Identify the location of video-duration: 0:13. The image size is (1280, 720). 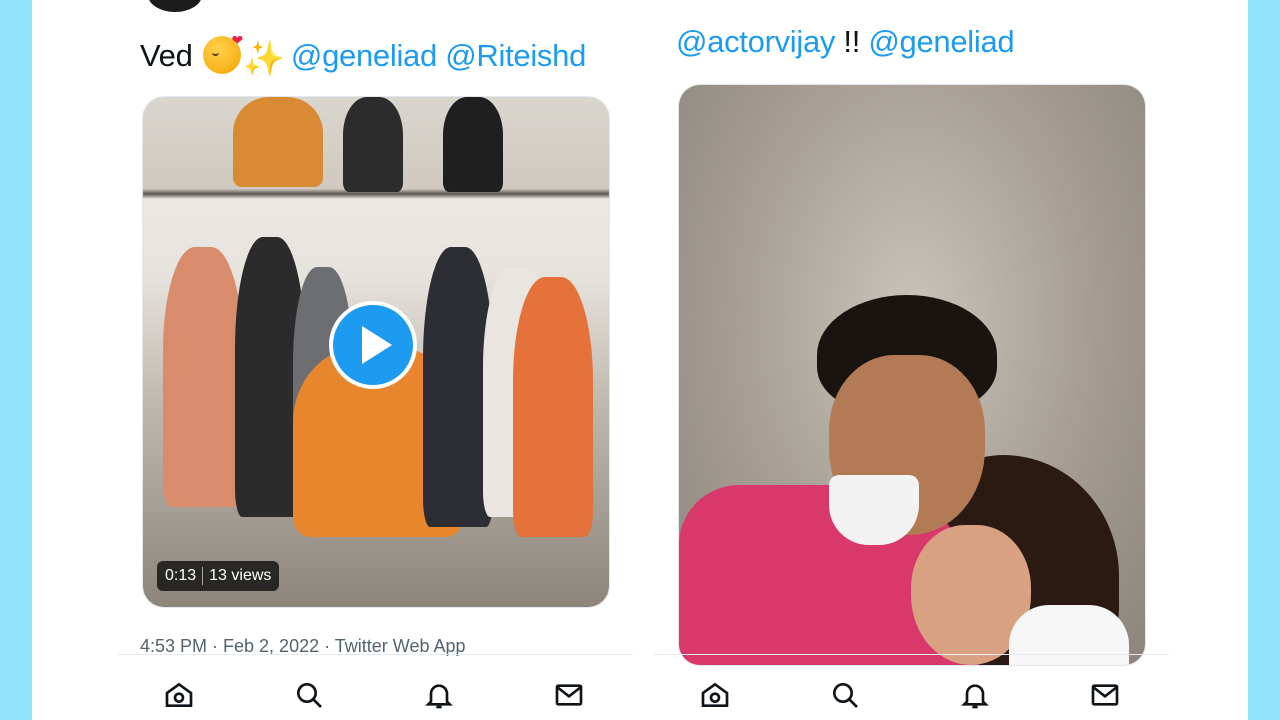
(180, 576).